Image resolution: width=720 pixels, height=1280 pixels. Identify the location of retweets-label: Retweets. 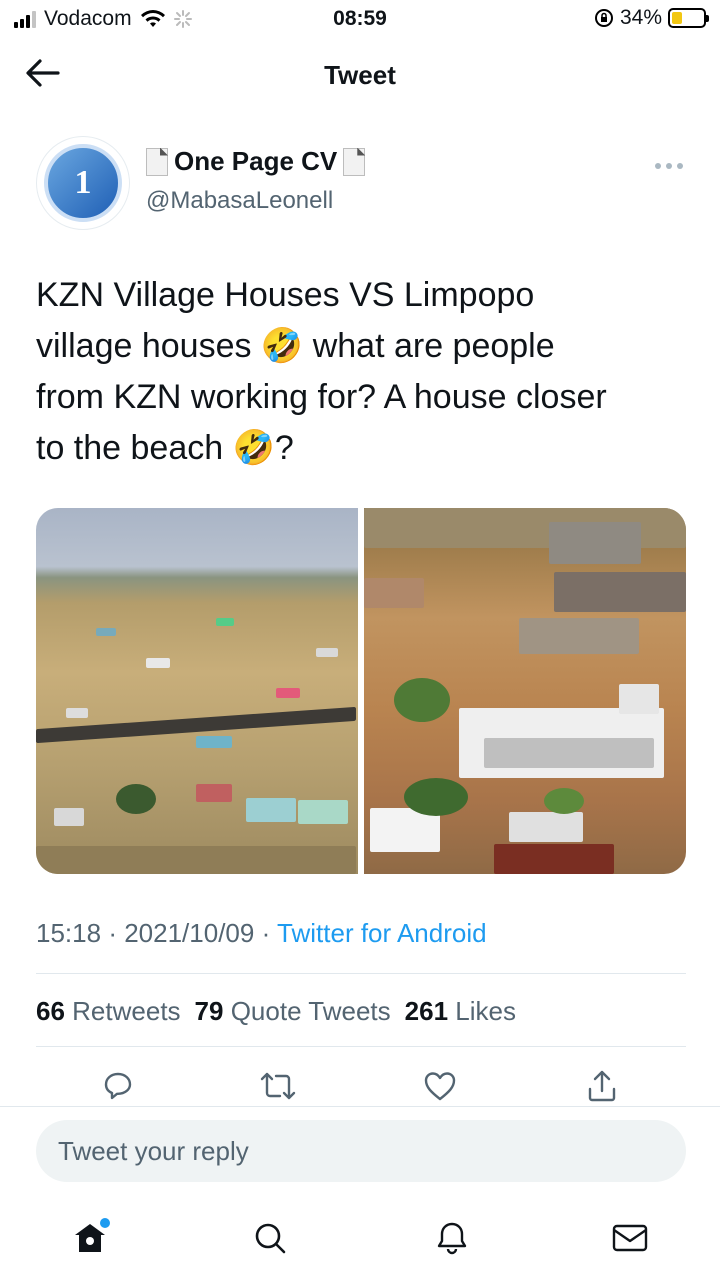
(126, 1011).